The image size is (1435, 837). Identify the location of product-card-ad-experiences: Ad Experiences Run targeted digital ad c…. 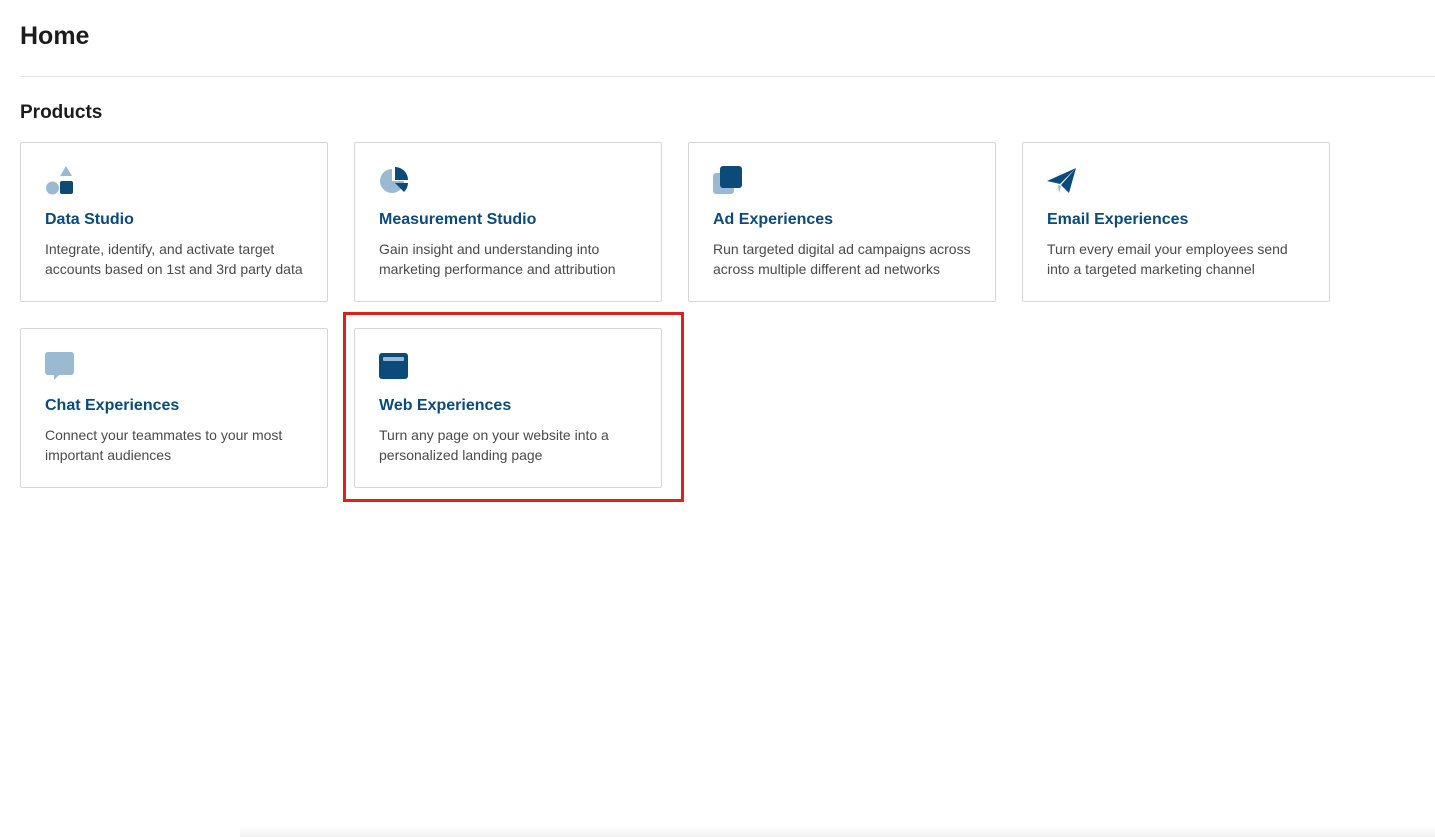
(842, 222).